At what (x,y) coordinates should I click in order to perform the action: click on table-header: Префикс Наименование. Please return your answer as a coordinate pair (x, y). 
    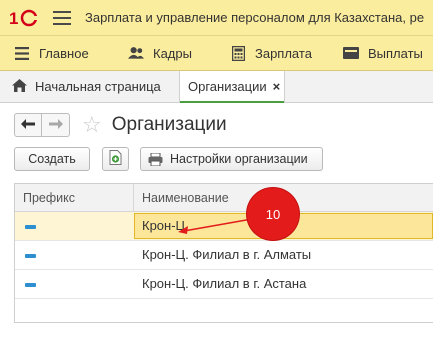
    Looking at the image, I should click on (224, 198).